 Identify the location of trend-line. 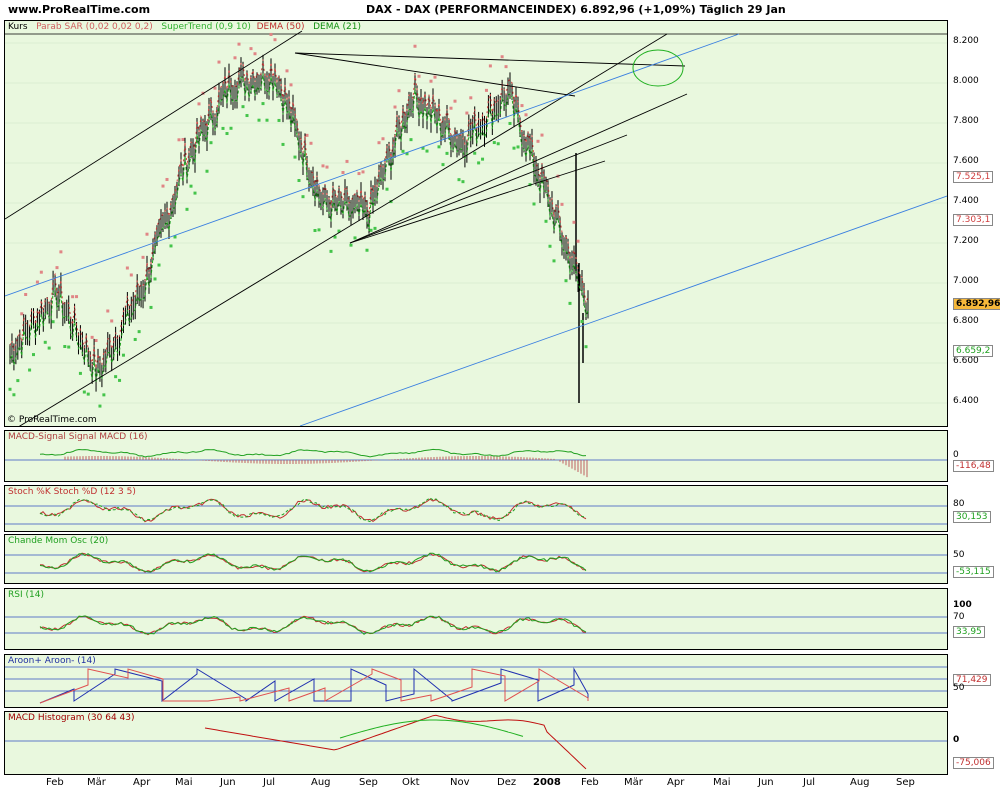
(435, 74).